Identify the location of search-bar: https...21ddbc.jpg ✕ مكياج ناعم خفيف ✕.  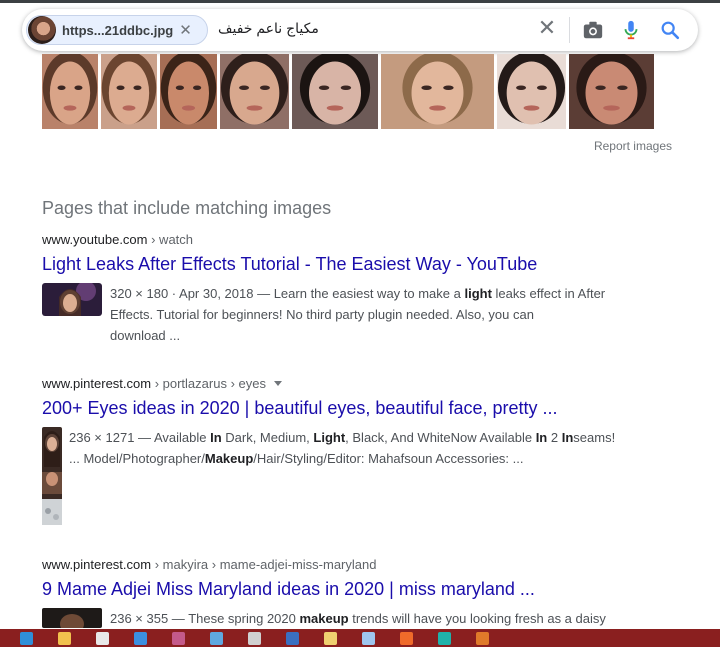
(360, 30).